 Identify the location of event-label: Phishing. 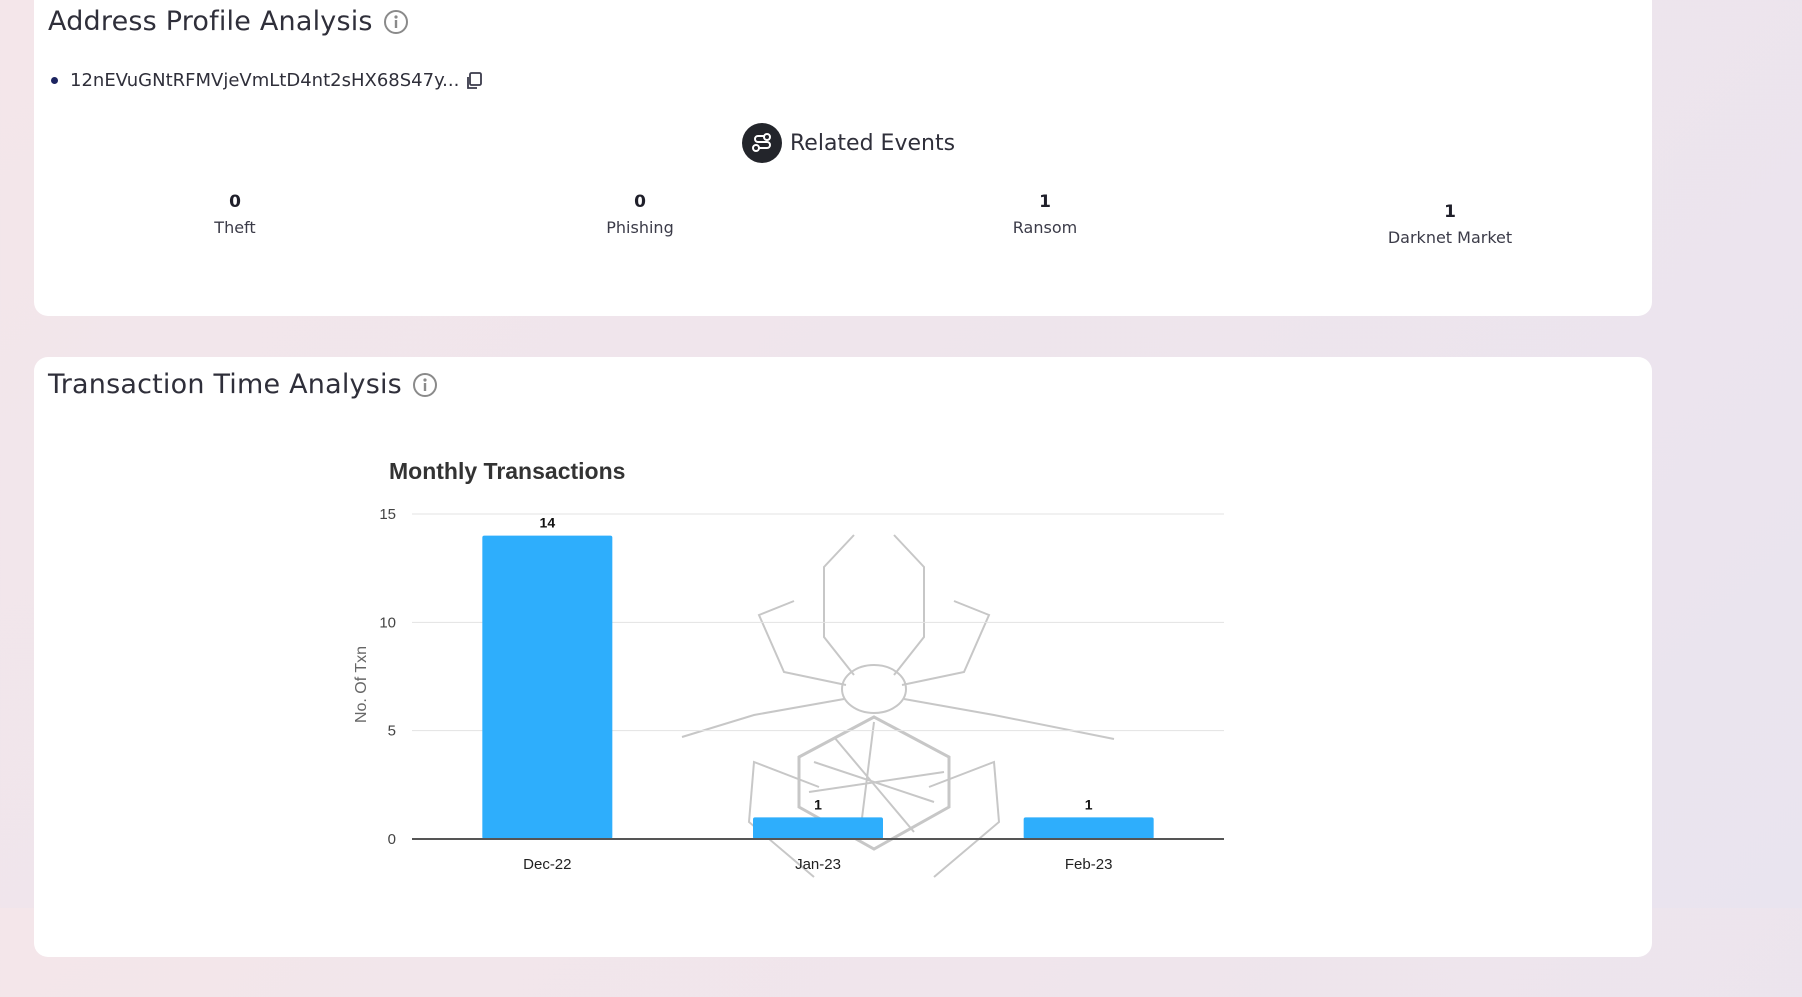
(640, 227).